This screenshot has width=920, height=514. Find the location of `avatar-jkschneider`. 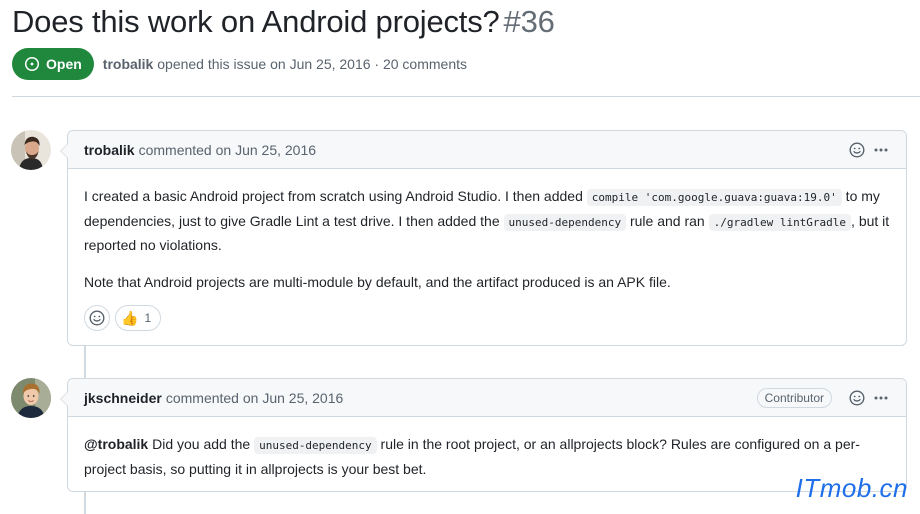

avatar-jkschneider is located at coordinates (31, 398).